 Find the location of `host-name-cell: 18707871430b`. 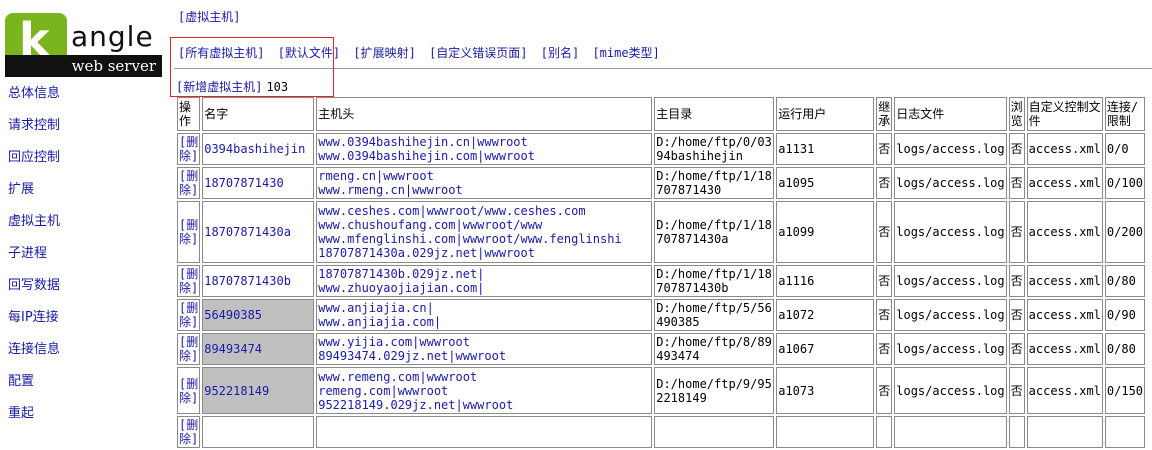

host-name-cell: 18707871430b is located at coordinates (258, 281).